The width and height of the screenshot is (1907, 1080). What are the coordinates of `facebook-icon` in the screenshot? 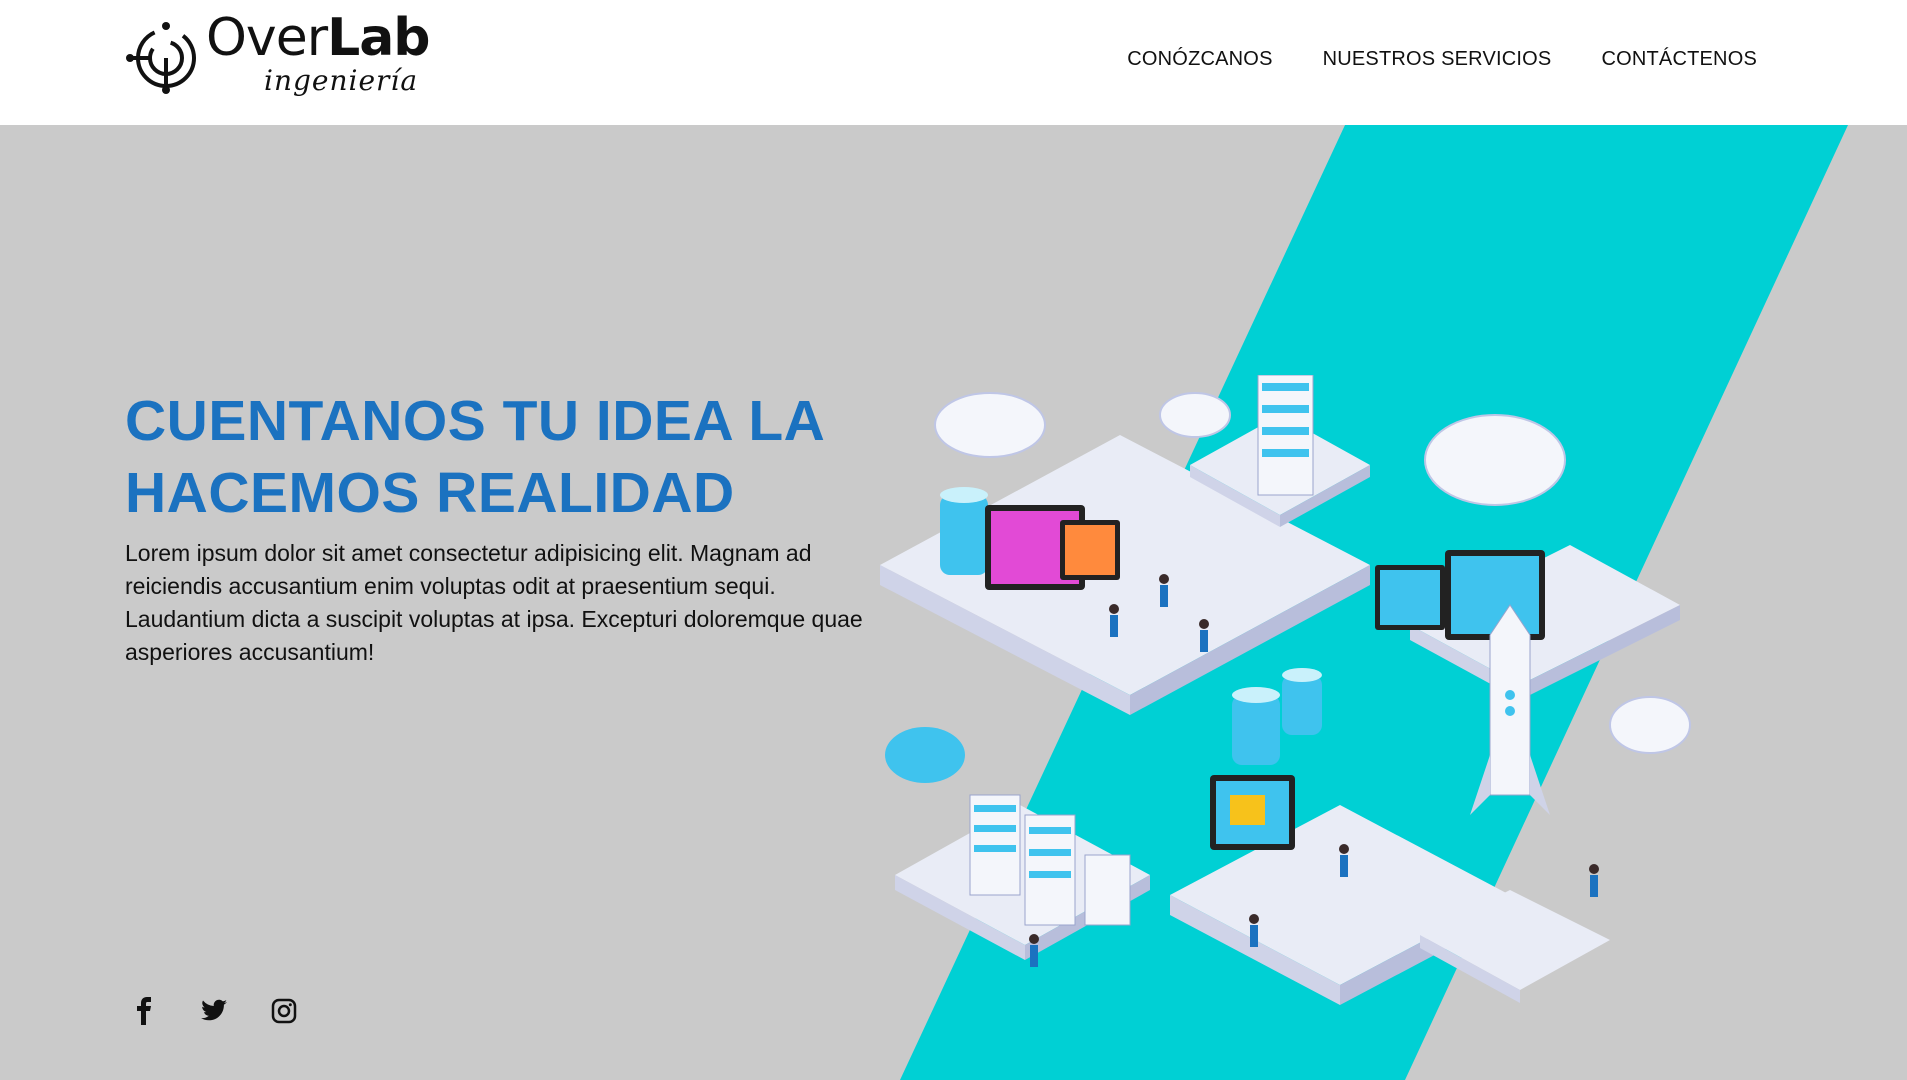 It's located at (144, 1011).